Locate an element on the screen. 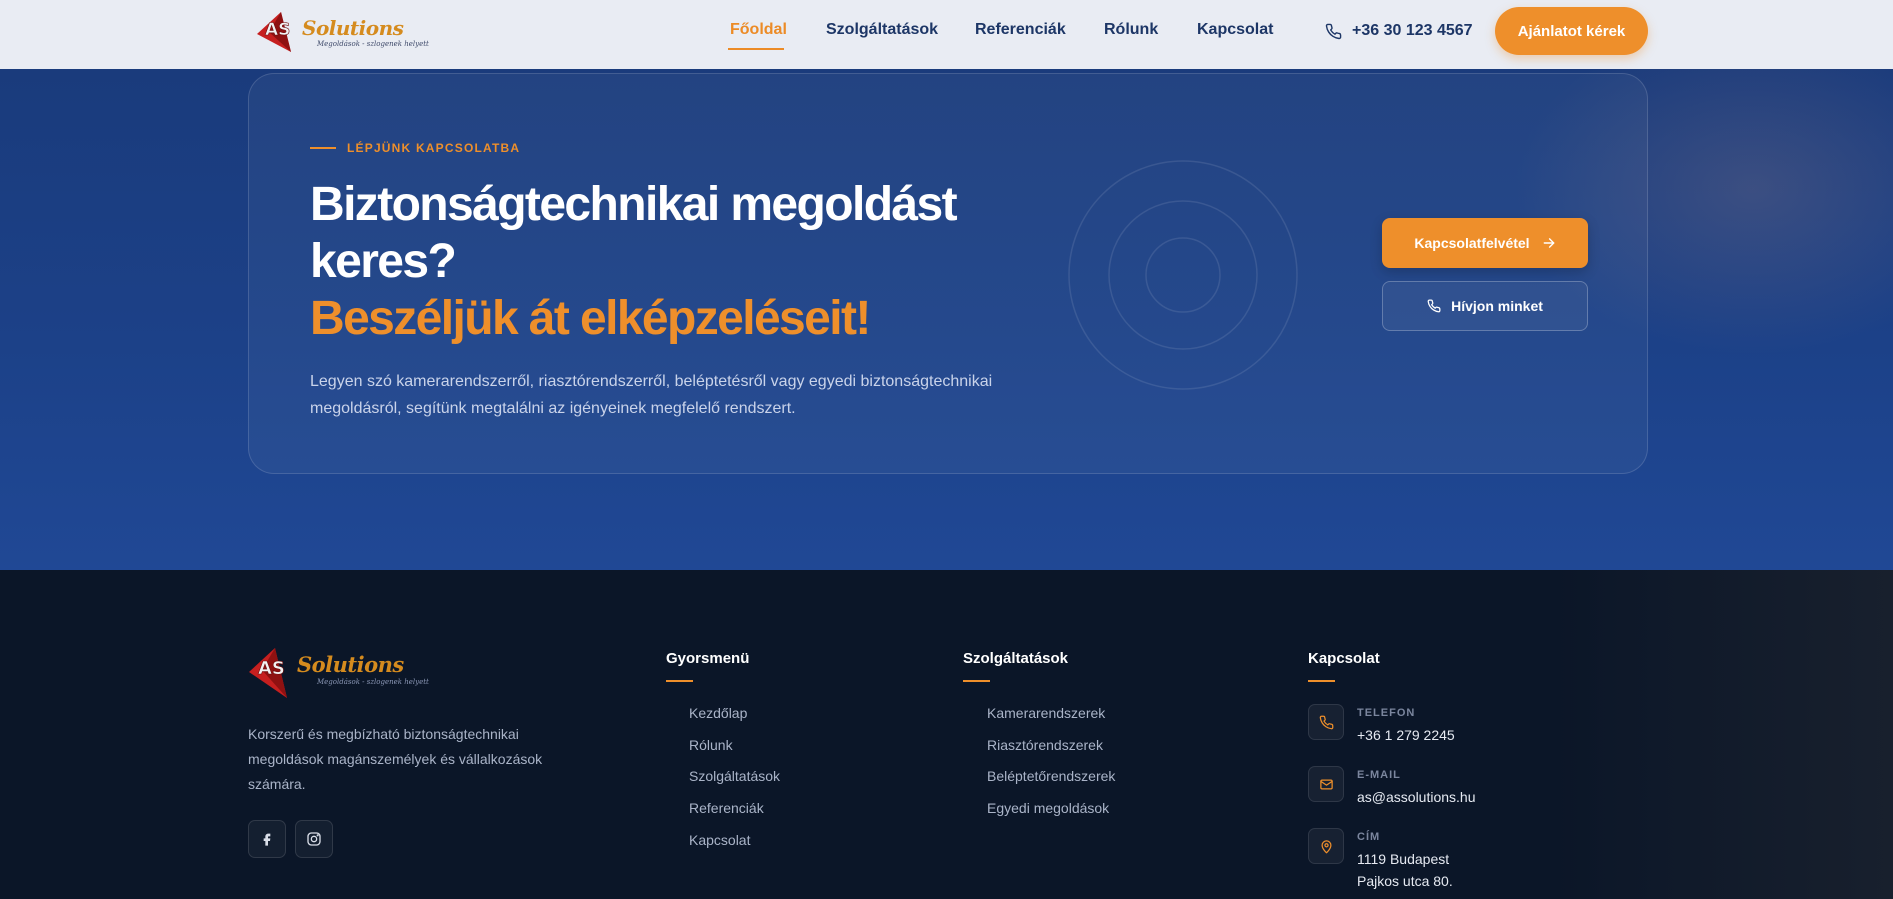  footer-address-icon-box is located at coordinates (1326, 846).